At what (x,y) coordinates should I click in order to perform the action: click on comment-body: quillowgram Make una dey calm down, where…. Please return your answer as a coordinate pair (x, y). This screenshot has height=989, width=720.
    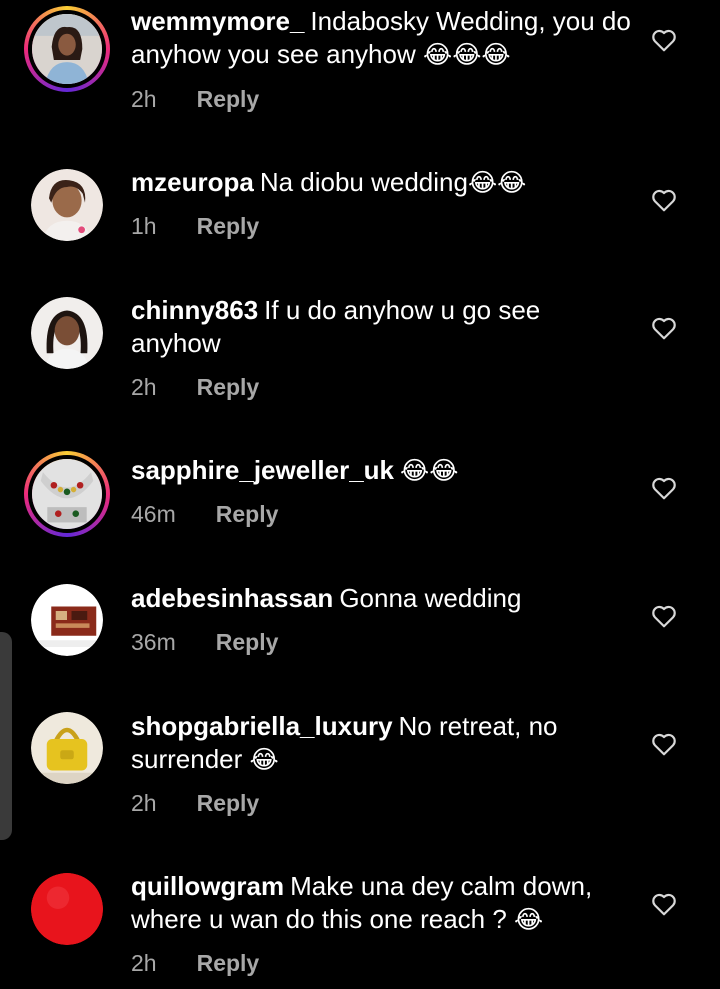
    Looking at the image, I should click on (381, 903).